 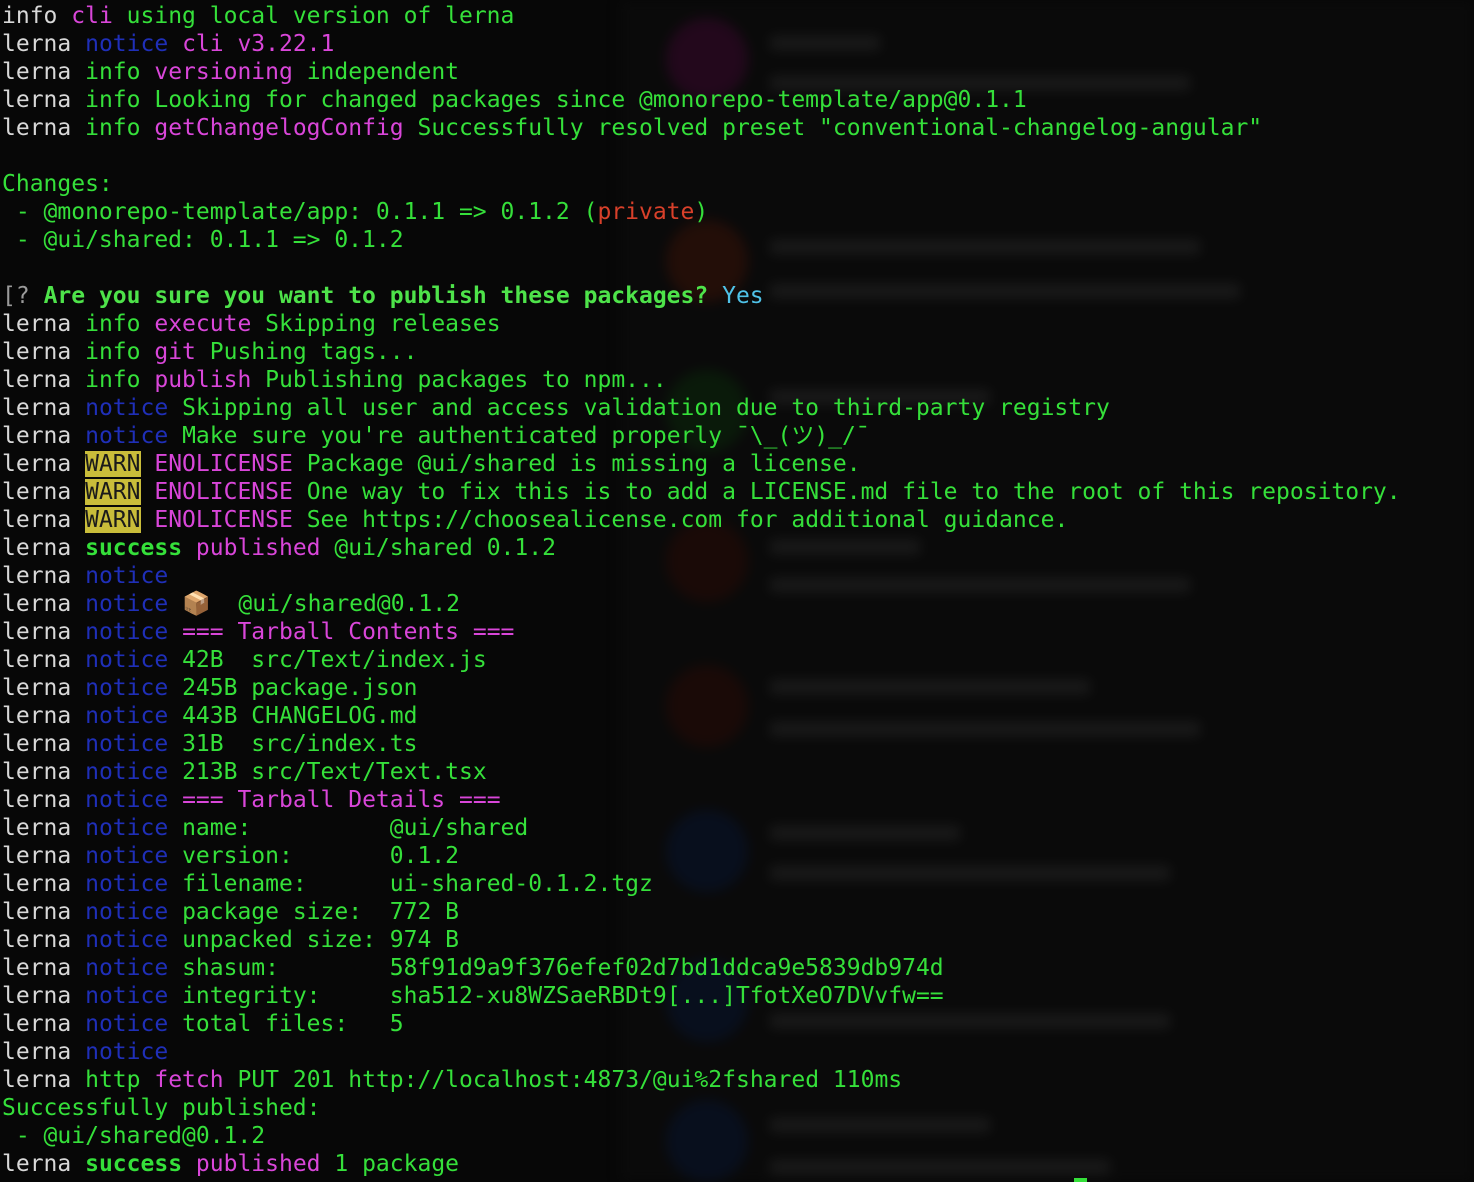 I want to click on terminal-line: lerna notice 443B CHANGELOG.md, so click(x=209, y=716).